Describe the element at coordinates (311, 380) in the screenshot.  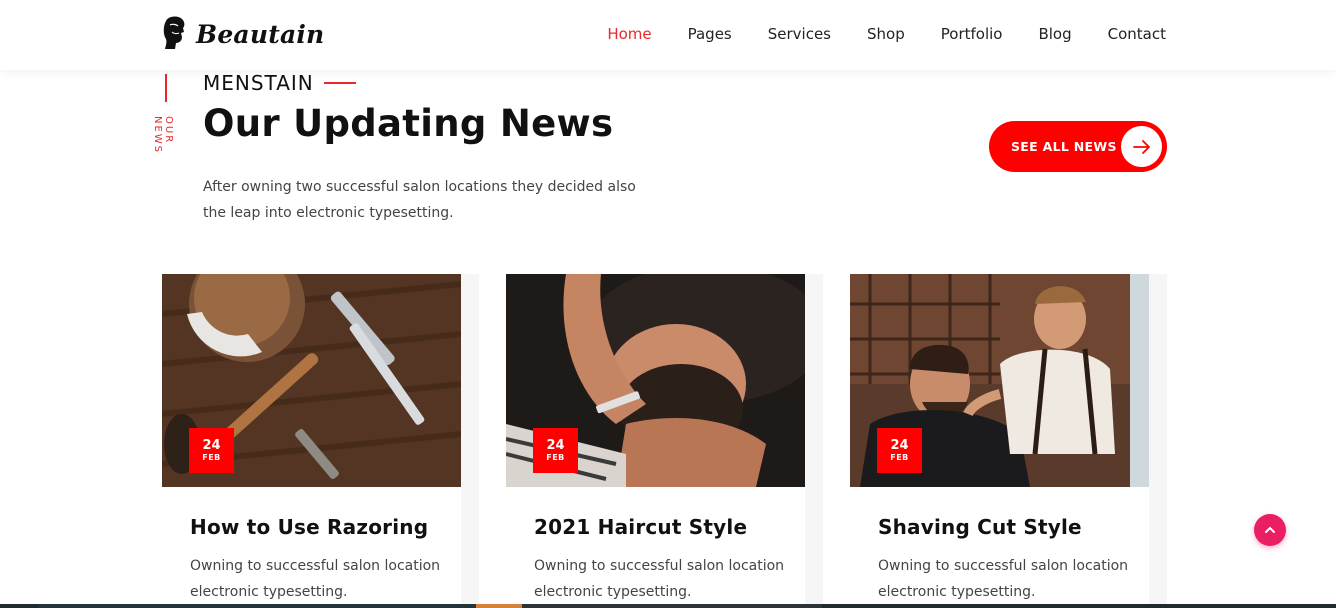
I see `barber-tools-photo: 24 FEB` at that location.